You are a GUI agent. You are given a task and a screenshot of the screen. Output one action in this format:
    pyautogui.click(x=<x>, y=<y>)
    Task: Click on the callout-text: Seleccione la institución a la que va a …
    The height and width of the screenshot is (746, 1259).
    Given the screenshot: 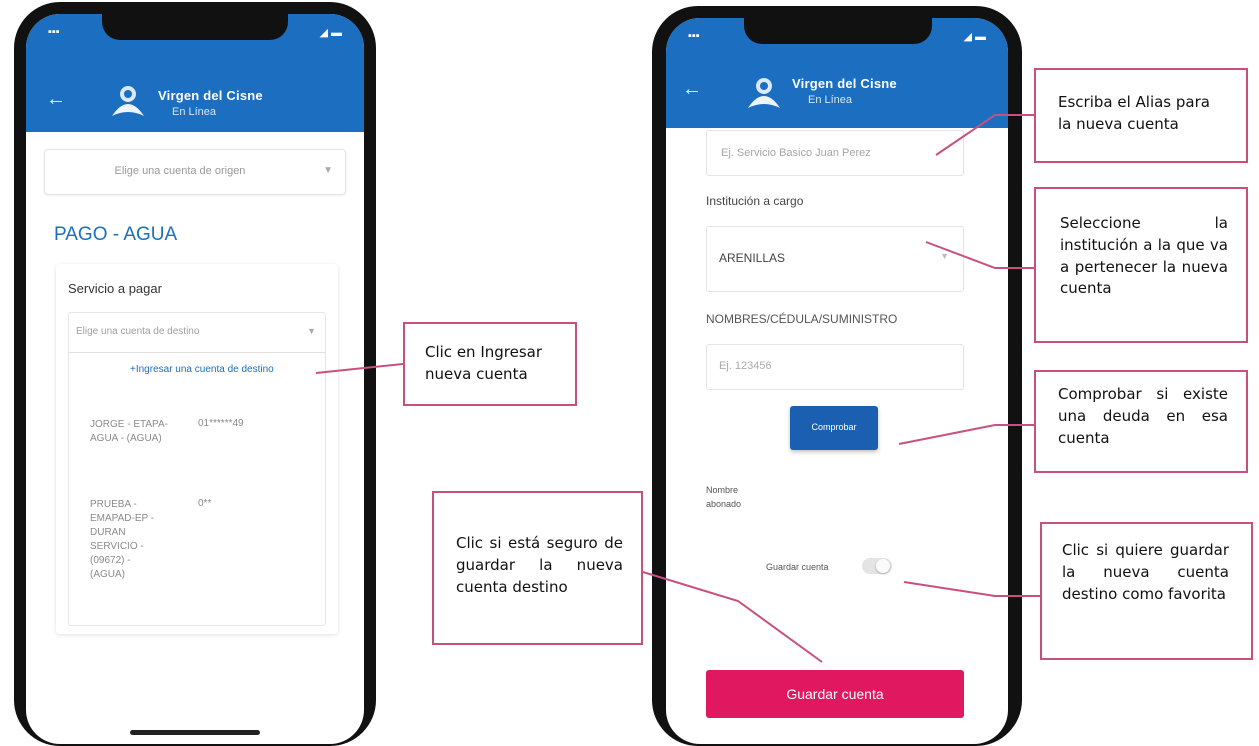 What is the action you would take?
    pyautogui.click(x=1144, y=256)
    